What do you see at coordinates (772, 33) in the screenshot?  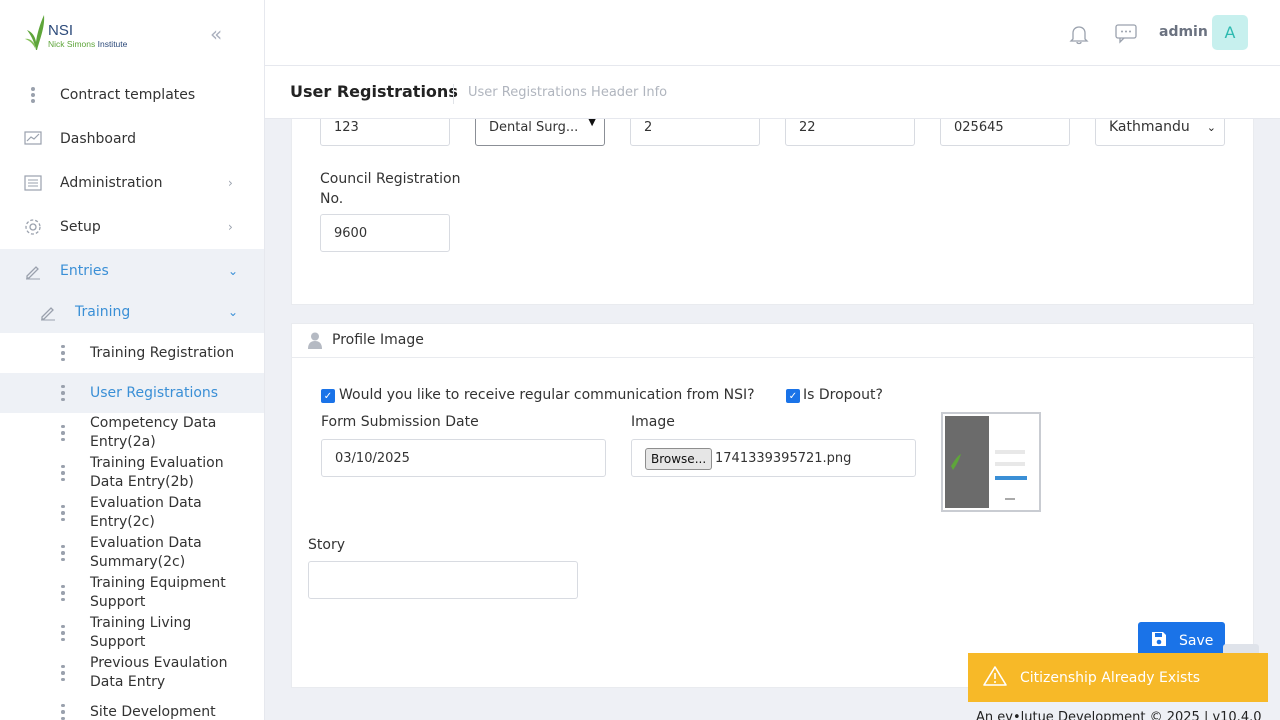 I see `top-bar: admin A` at bounding box center [772, 33].